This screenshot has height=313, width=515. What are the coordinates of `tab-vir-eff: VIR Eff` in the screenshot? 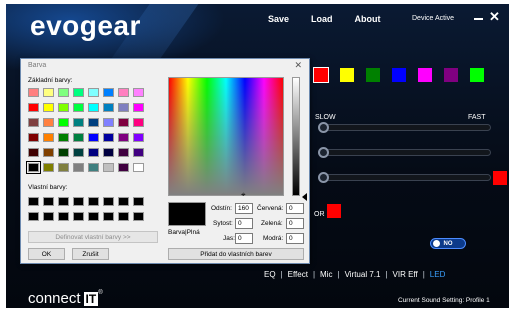 It's located at (405, 274).